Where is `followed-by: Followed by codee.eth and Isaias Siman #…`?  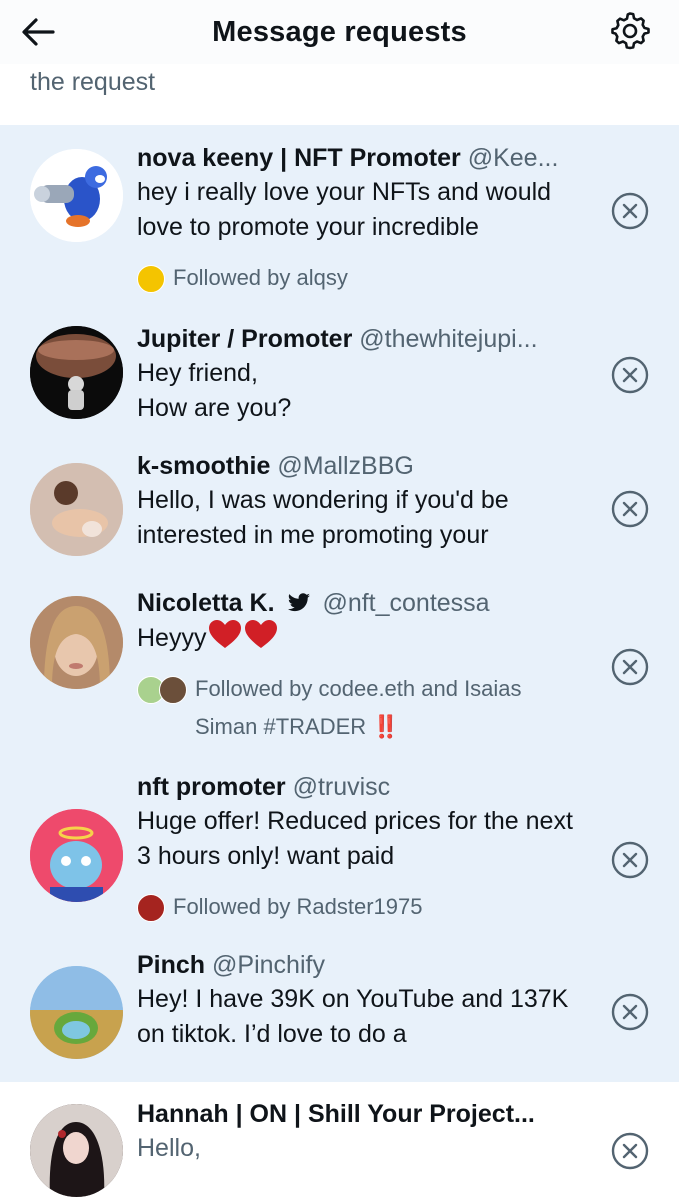
followed-by: Followed by codee.eth and Isaias Siman #… is located at coordinates (358, 708).